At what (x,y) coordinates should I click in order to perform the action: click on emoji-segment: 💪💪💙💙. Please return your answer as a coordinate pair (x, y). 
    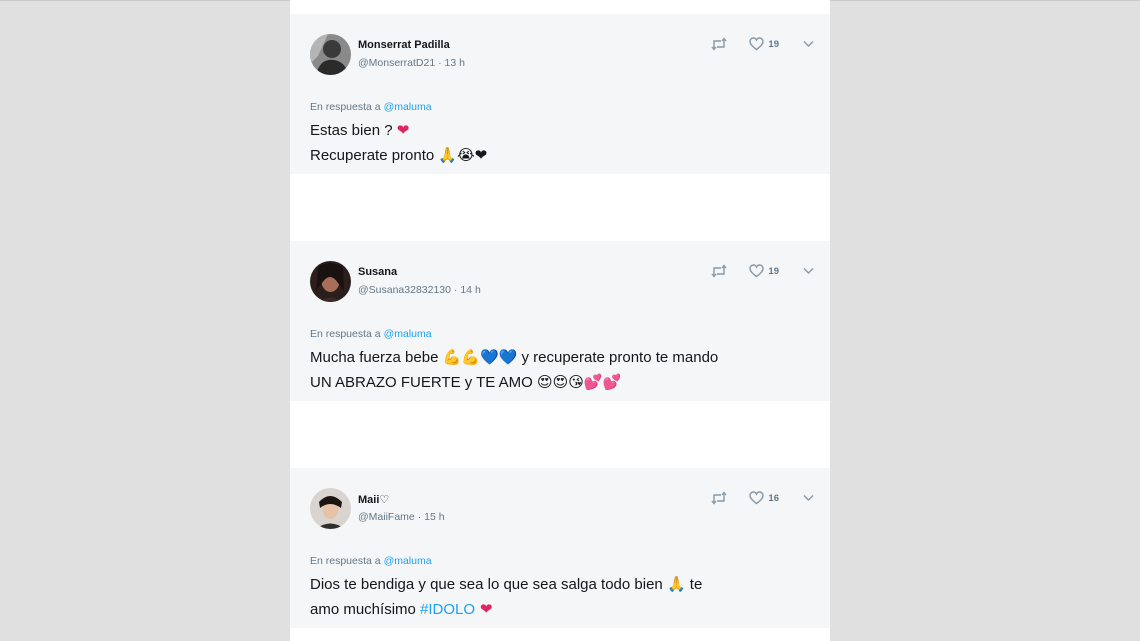
    Looking at the image, I should click on (480, 357).